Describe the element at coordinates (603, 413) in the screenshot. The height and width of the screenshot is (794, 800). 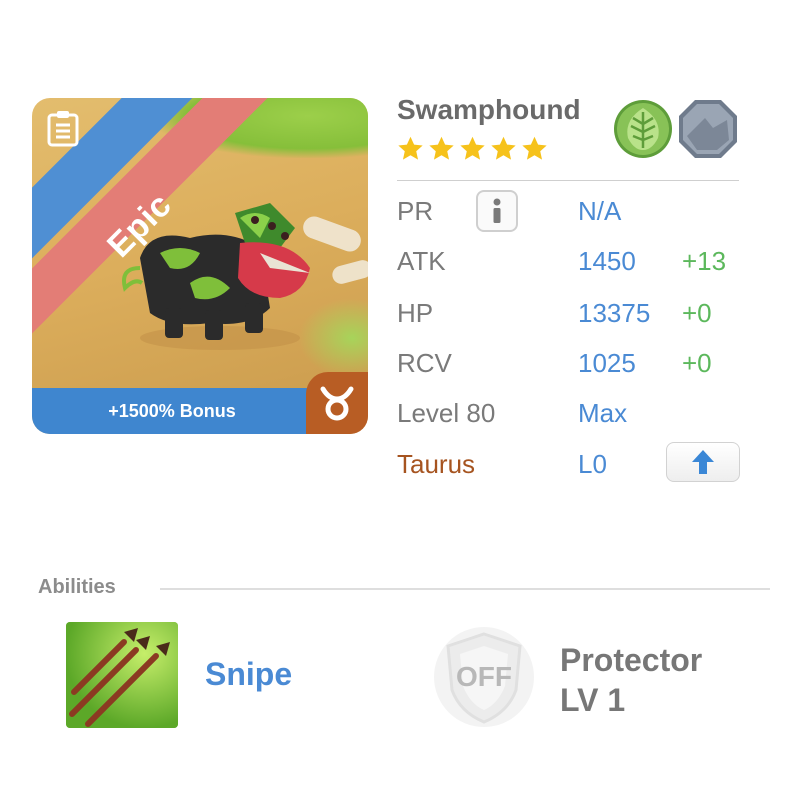
I see `level-value: Max` at that location.